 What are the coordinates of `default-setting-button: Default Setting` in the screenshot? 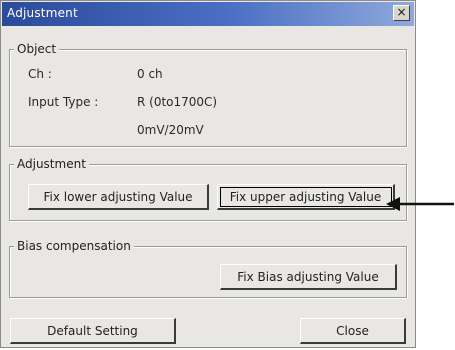 It's located at (93, 331).